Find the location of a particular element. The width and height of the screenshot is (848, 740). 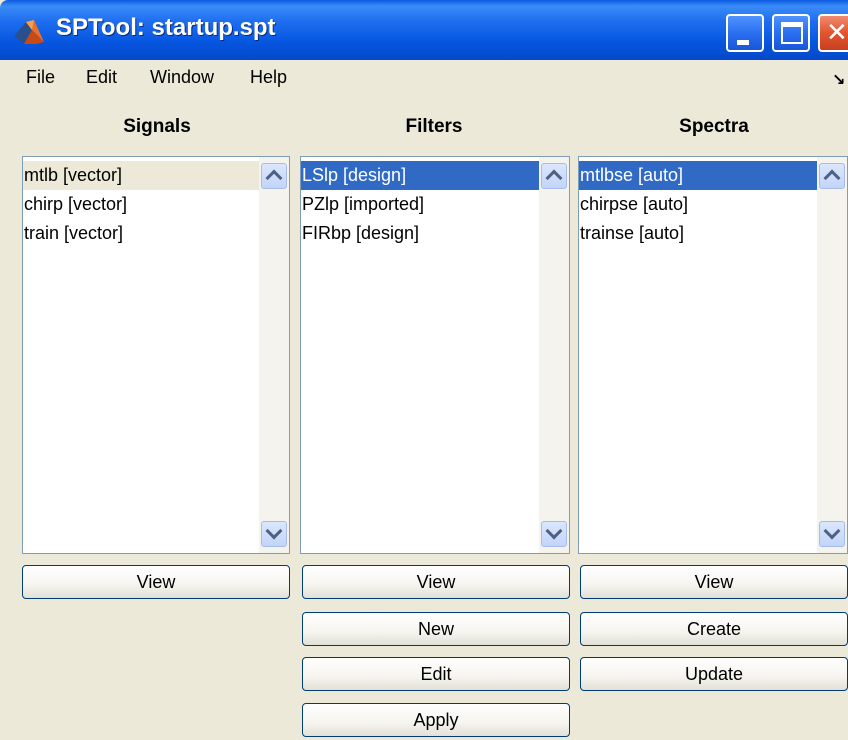

signals-scroll-down-button is located at coordinates (274, 534).